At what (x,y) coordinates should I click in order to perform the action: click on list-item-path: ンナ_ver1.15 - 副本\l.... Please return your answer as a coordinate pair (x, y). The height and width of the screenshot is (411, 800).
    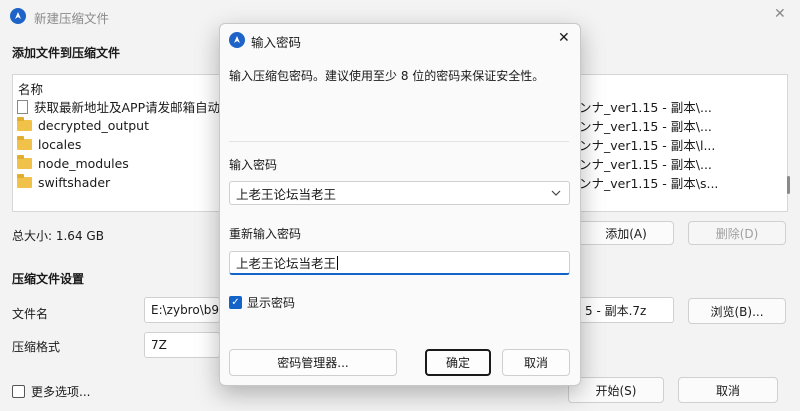
    Looking at the image, I should click on (647, 145).